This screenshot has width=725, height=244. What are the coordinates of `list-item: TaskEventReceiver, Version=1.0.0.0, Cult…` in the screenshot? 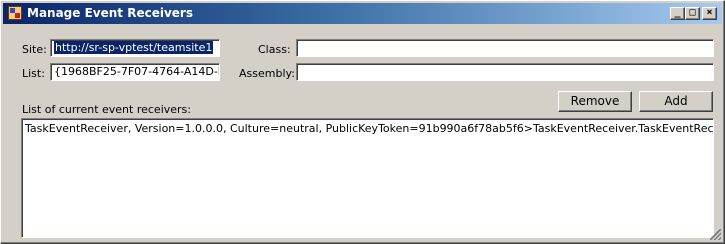 It's located at (367, 128).